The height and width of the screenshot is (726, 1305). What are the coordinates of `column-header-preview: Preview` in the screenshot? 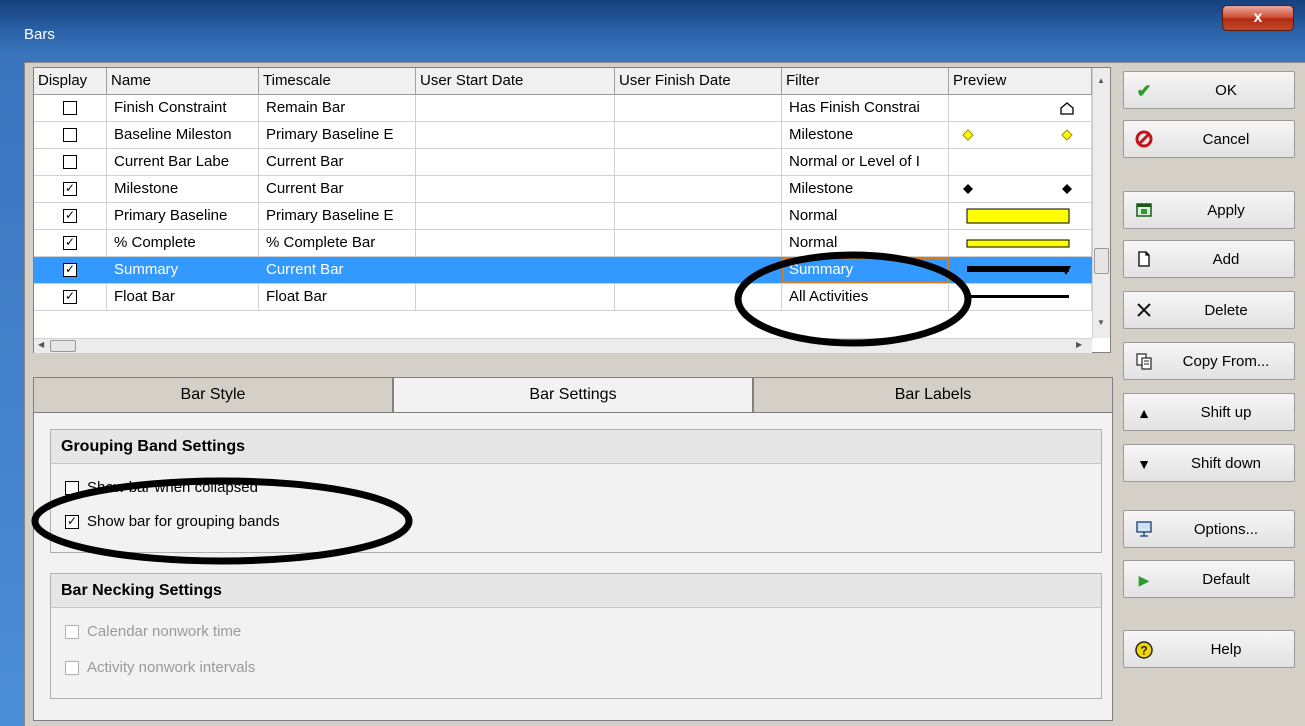 It's located at (1020, 81).